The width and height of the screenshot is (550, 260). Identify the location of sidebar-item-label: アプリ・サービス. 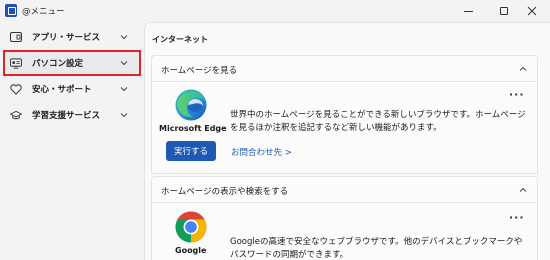
(66, 38).